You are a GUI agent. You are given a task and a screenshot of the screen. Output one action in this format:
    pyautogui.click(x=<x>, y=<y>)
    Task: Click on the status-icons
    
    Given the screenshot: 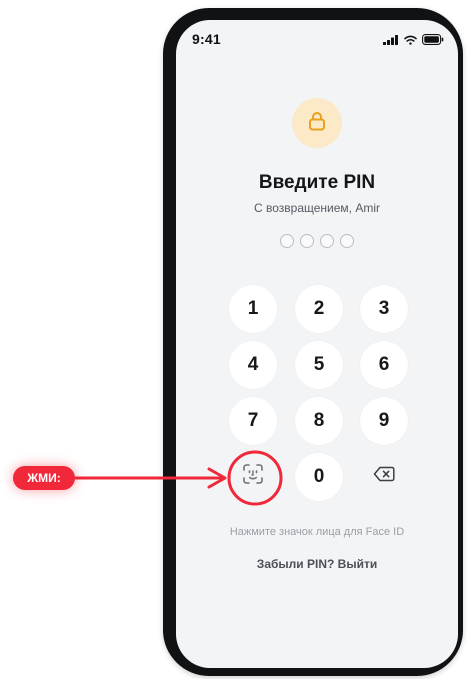 What is the action you would take?
    pyautogui.click(x=413, y=41)
    